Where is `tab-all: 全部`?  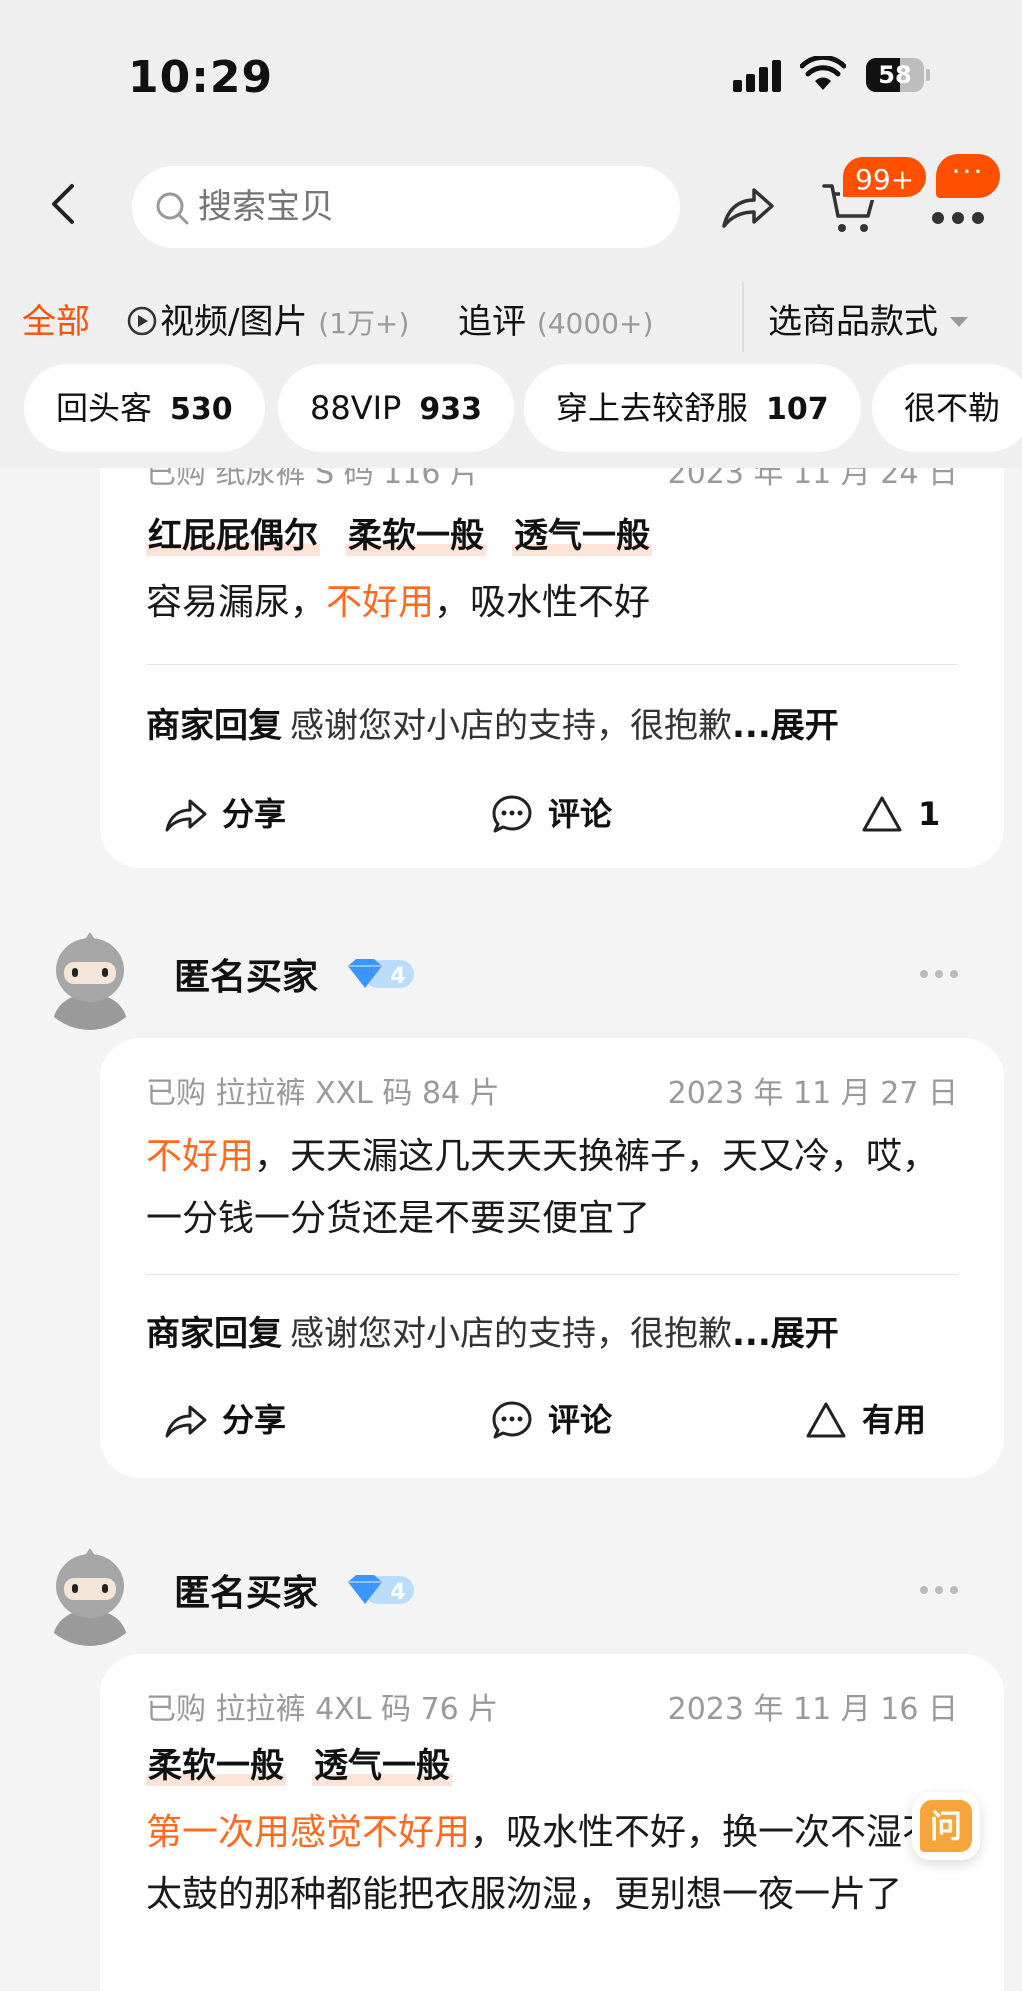
tab-all: 全部 is located at coordinates (56, 318).